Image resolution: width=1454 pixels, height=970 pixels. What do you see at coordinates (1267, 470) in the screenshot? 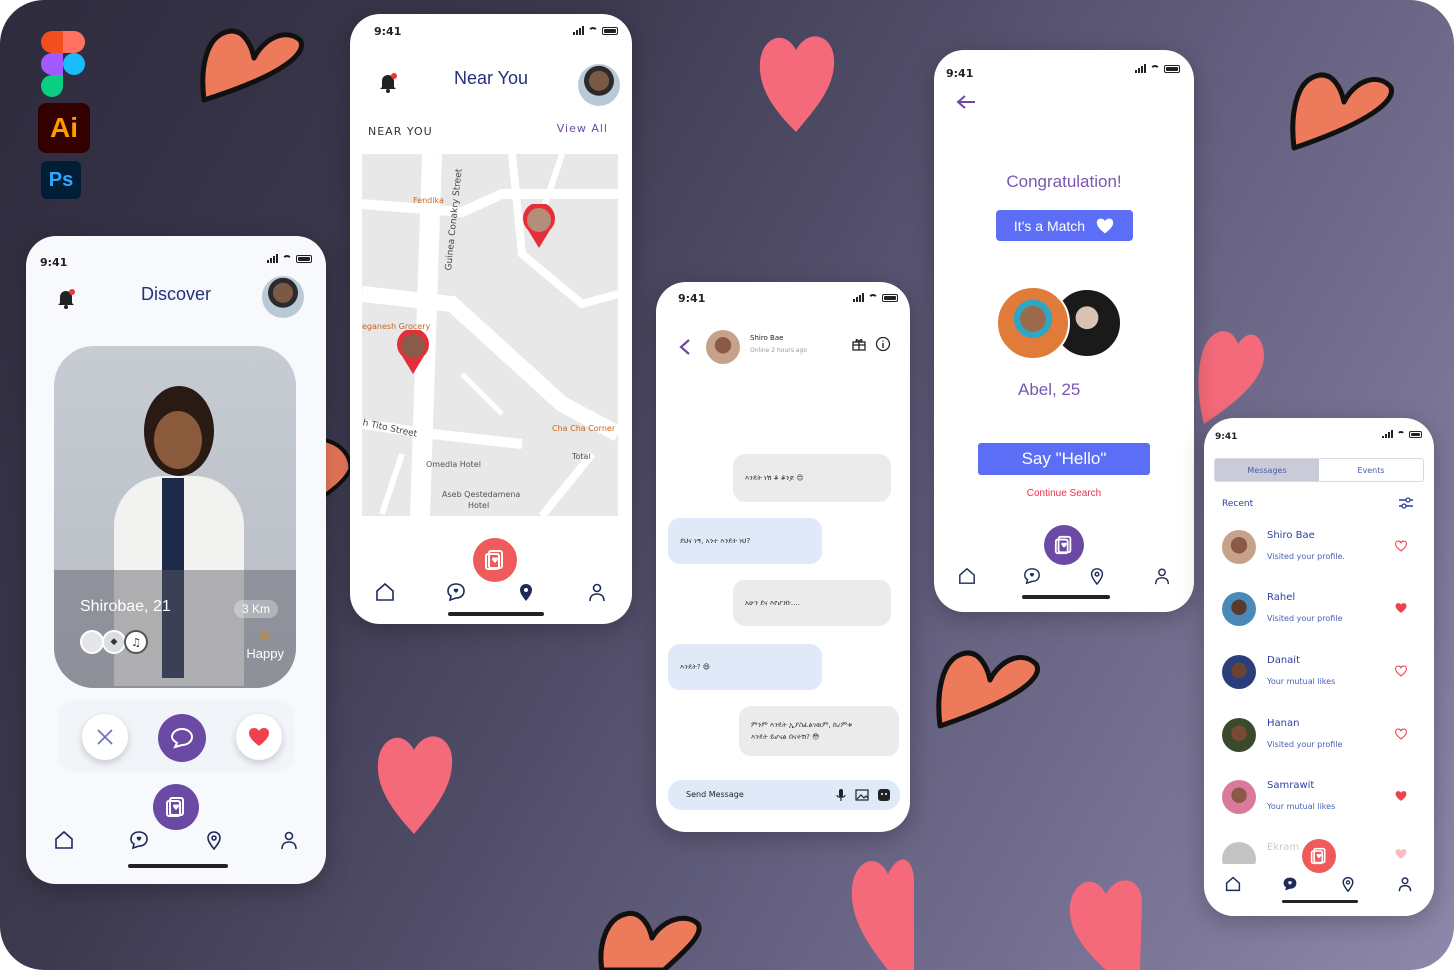
I see `tab-messages: Messages` at bounding box center [1267, 470].